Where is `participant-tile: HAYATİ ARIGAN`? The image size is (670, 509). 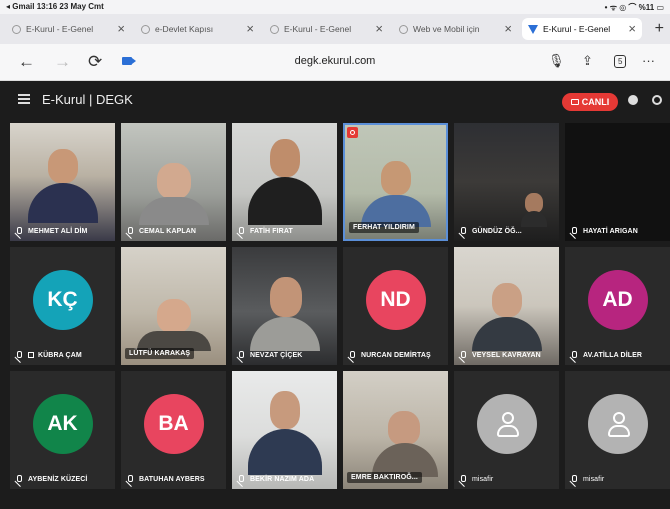
participant-tile: HAYATİ ARIGAN is located at coordinates (617, 182).